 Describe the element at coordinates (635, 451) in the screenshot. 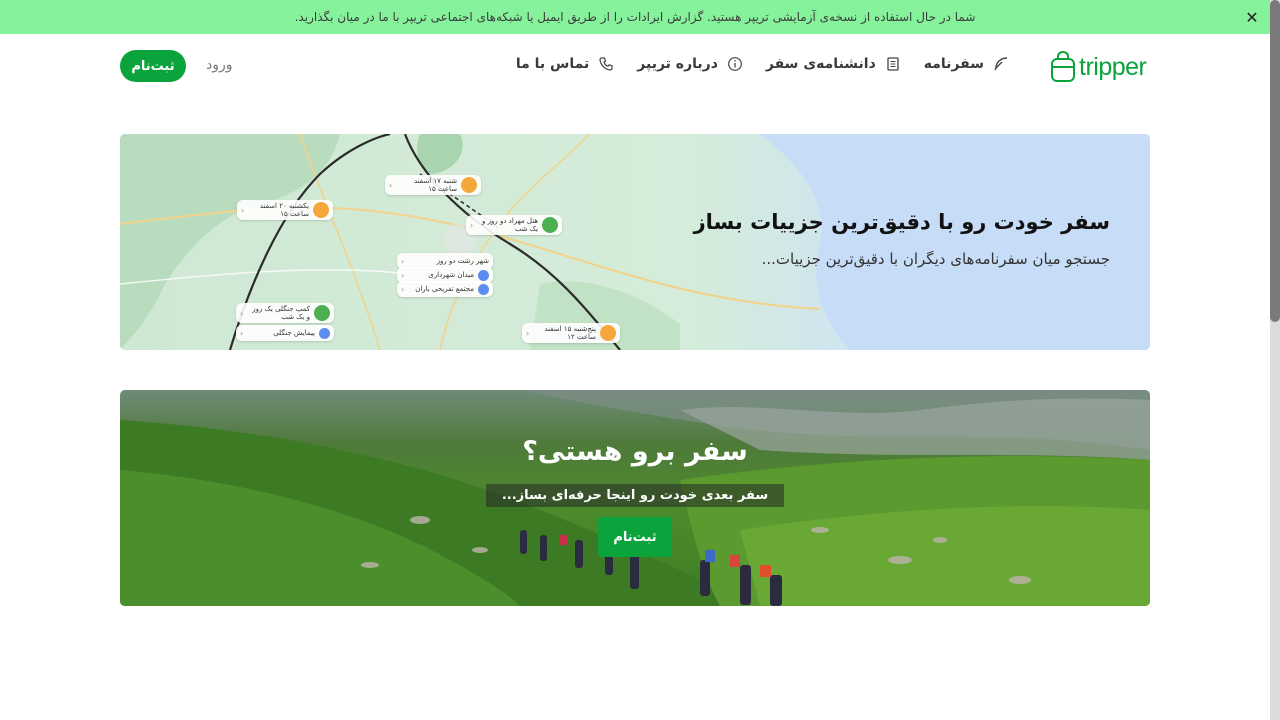

I see `hike-banner-title: سفر برو هستی؟` at that location.